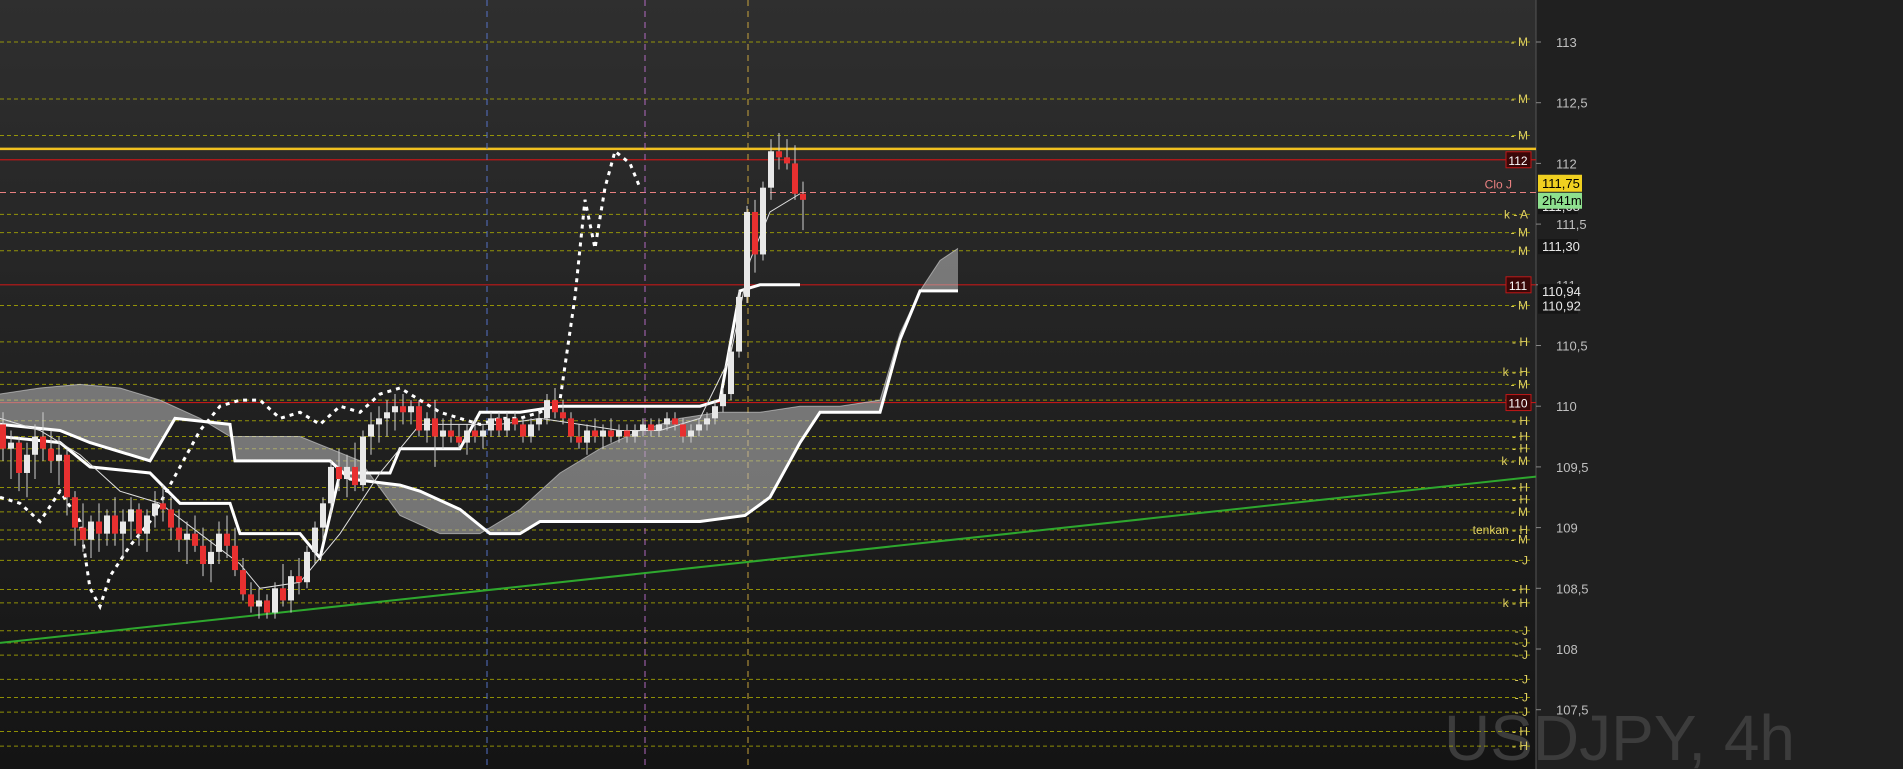 Image resolution: width=1903 pixels, height=769 pixels. Describe the element at coordinates (1572, 346) in the screenshot. I see `y-tick-label: 110,5` at that location.